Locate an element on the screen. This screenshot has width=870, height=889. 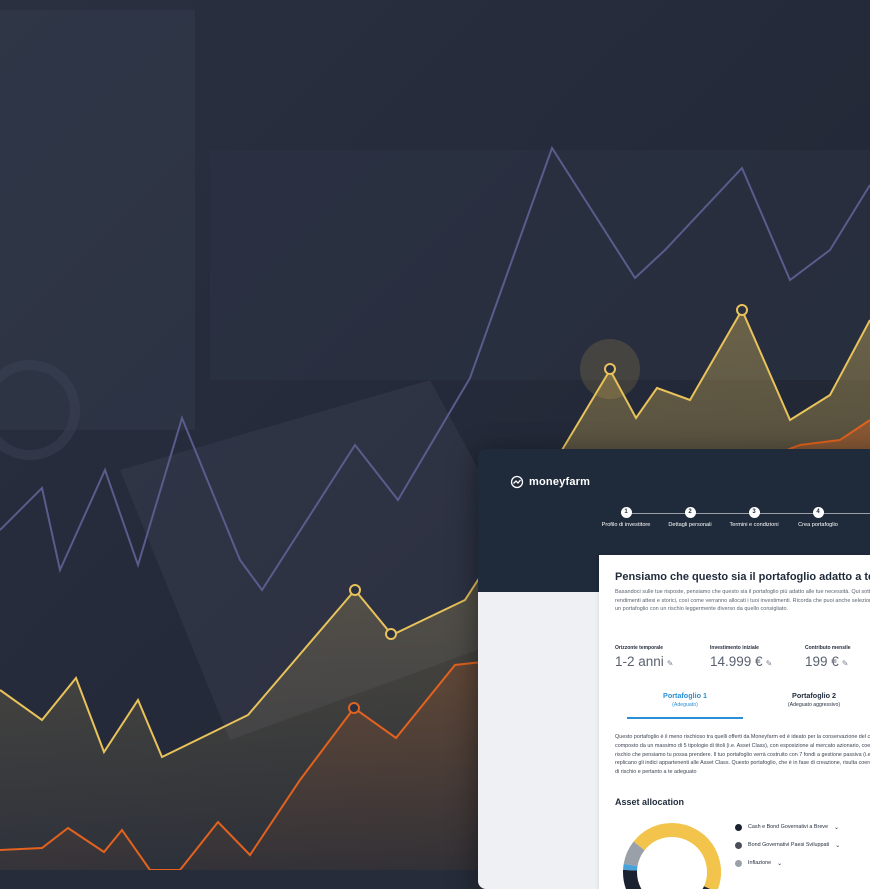
asset-allocation-donut is located at coordinates (672, 856).